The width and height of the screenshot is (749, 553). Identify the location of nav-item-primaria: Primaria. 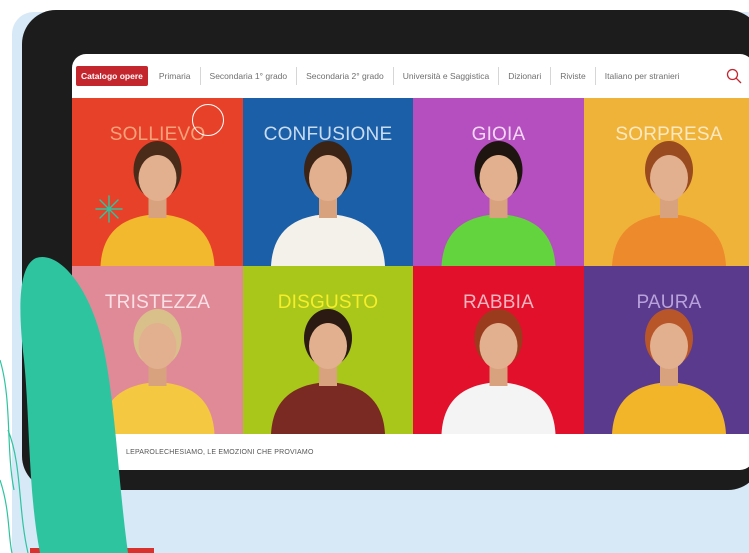
(175, 76).